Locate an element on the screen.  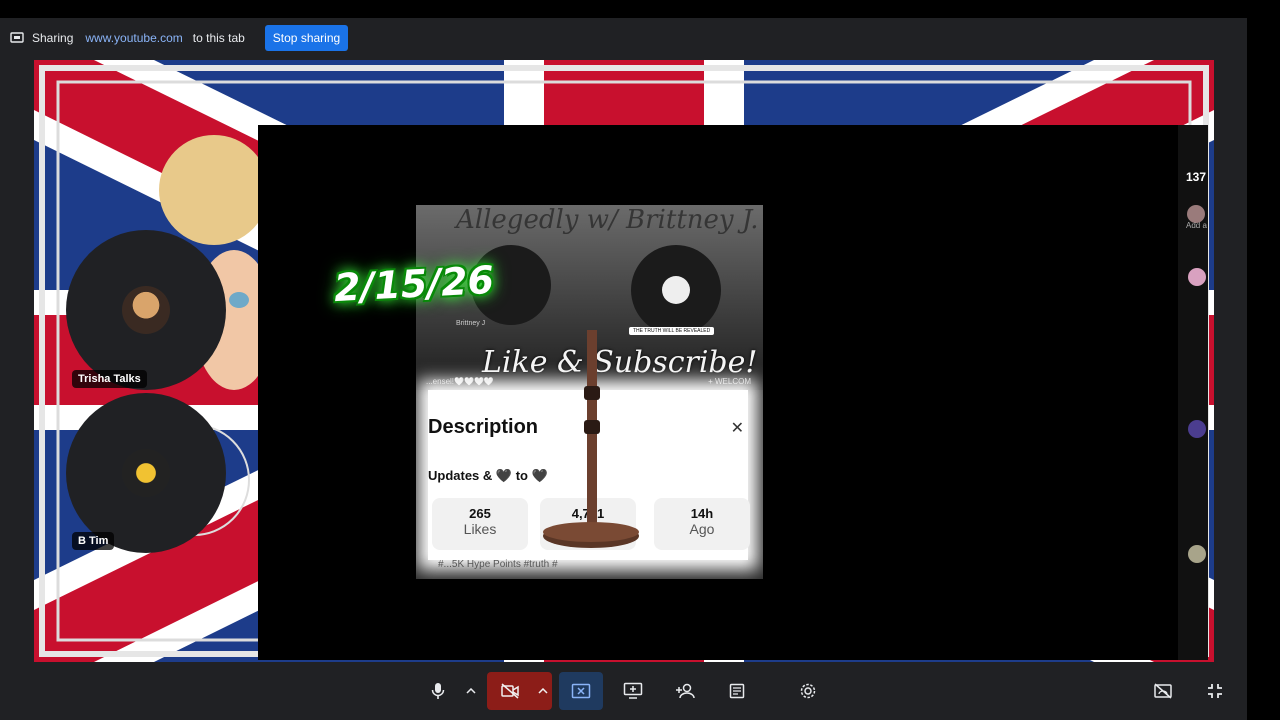
stat-card: 14h Ago is located at coordinates (702, 524).